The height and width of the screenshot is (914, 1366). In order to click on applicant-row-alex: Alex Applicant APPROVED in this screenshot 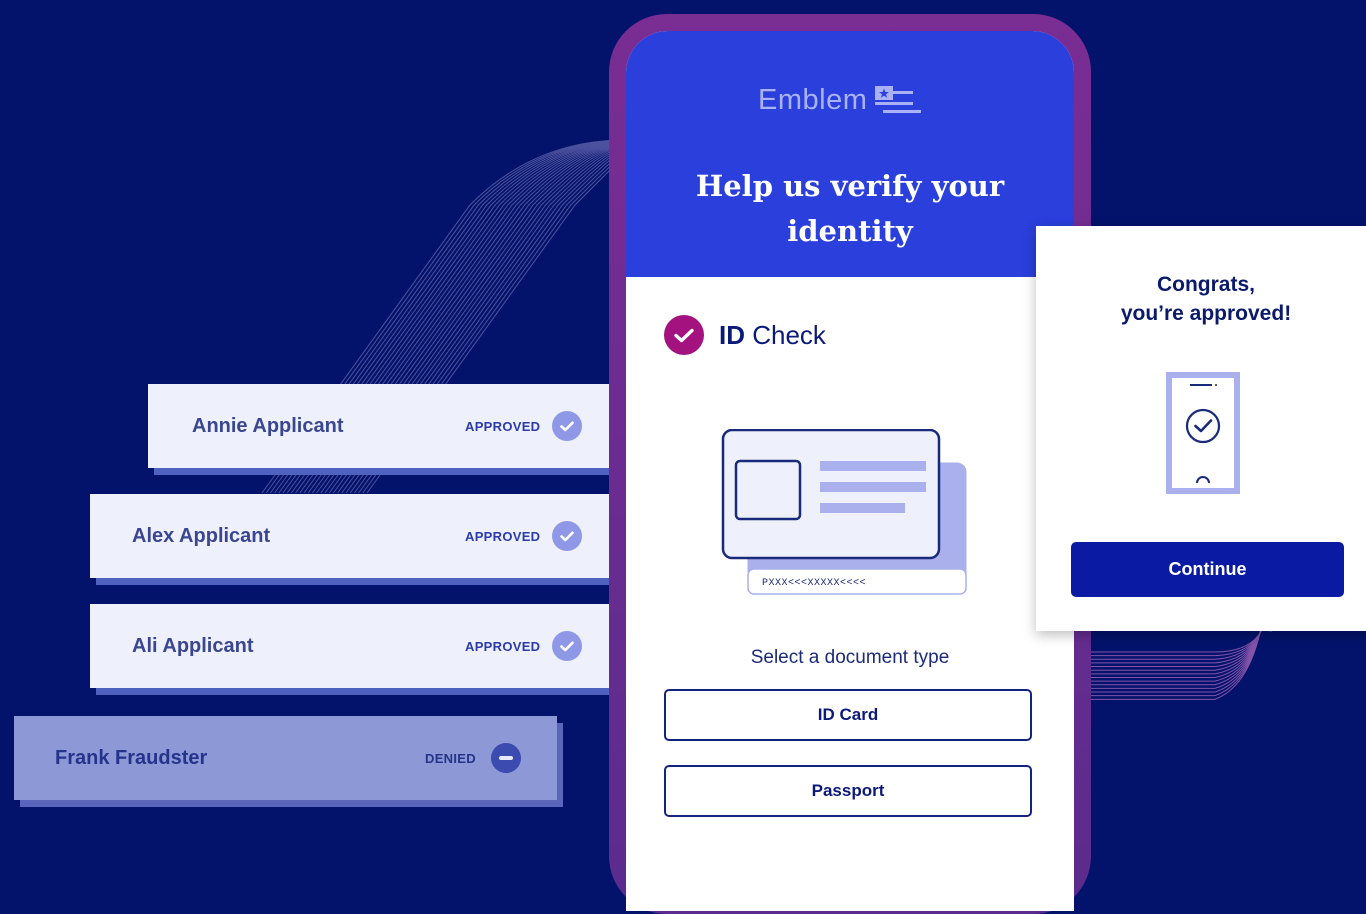, I will do `click(354, 536)`.